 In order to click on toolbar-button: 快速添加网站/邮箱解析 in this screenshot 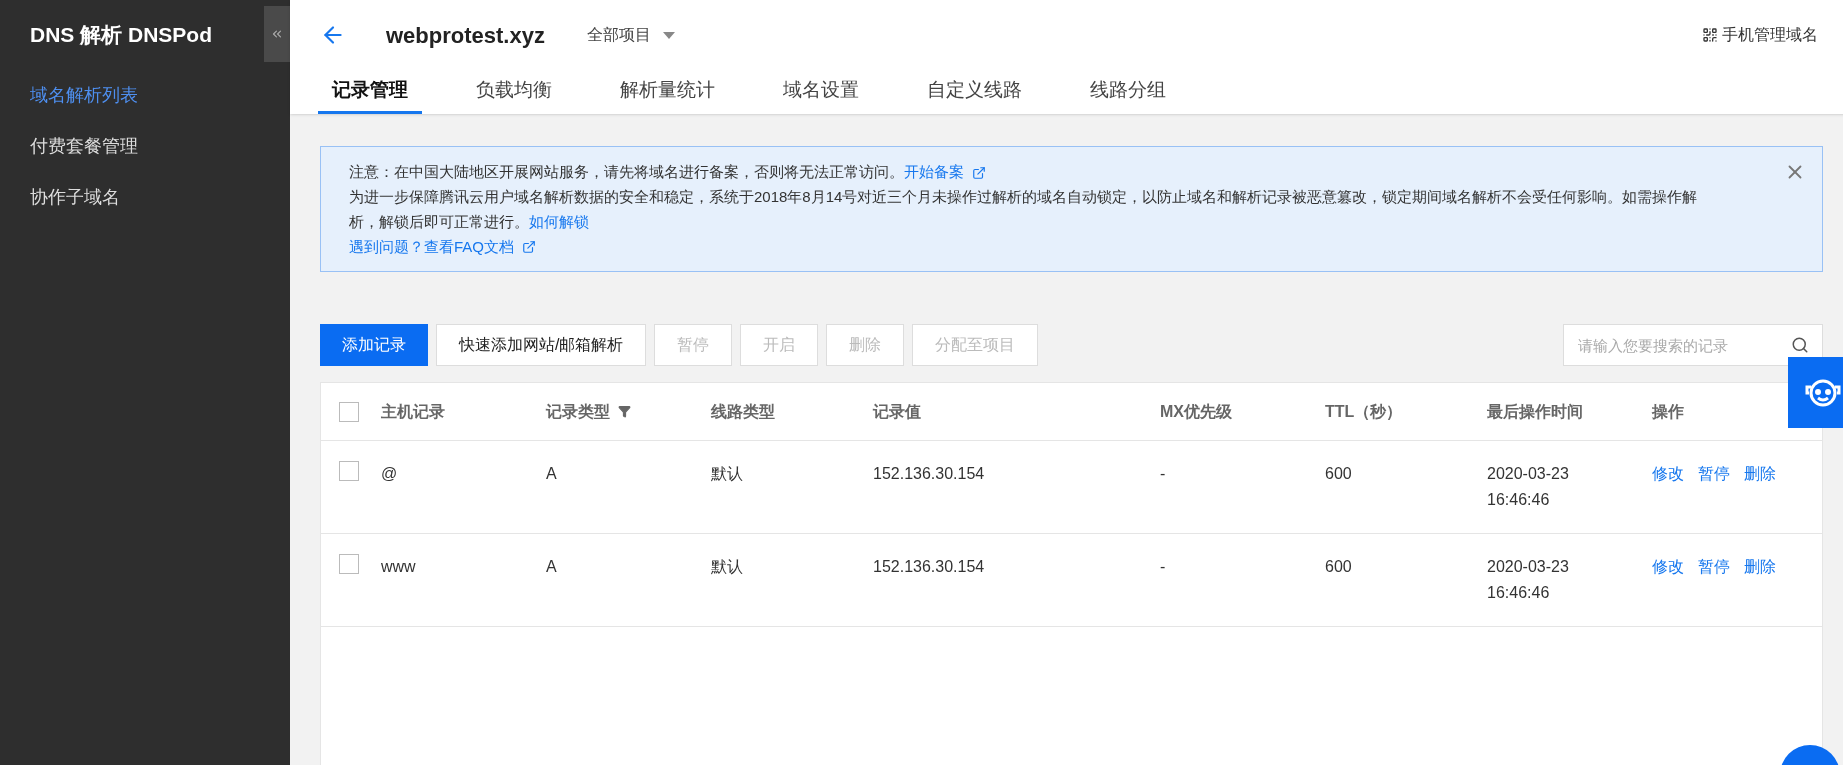, I will do `click(541, 345)`.